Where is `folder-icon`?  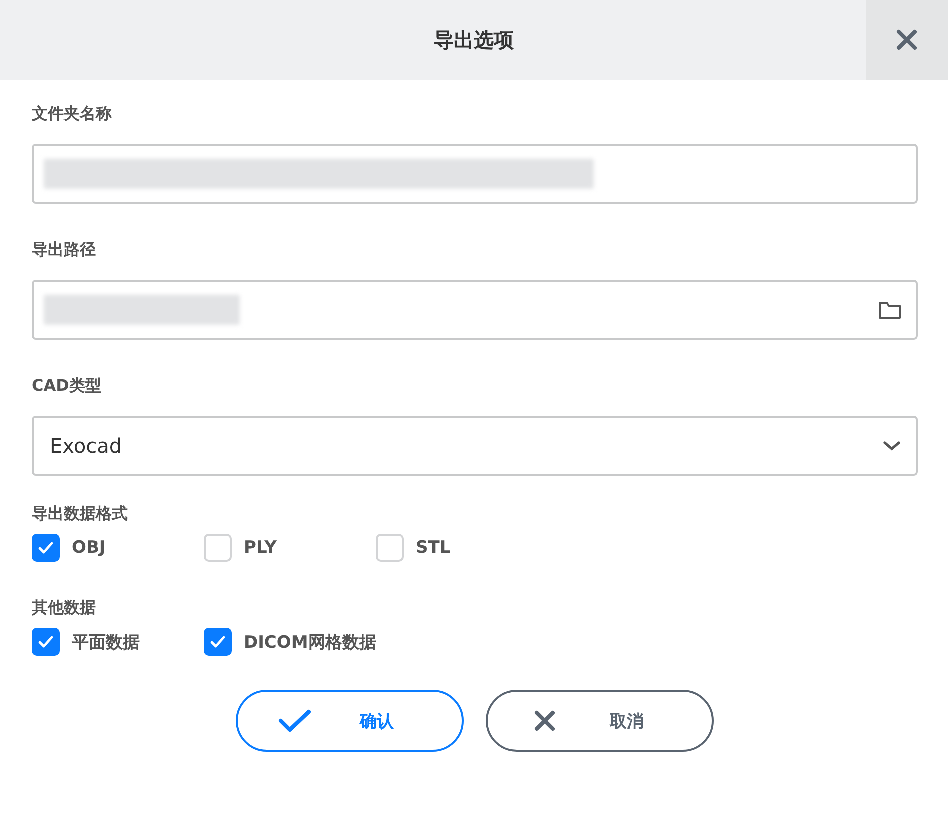 folder-icon is located at coordinates (890, 310).